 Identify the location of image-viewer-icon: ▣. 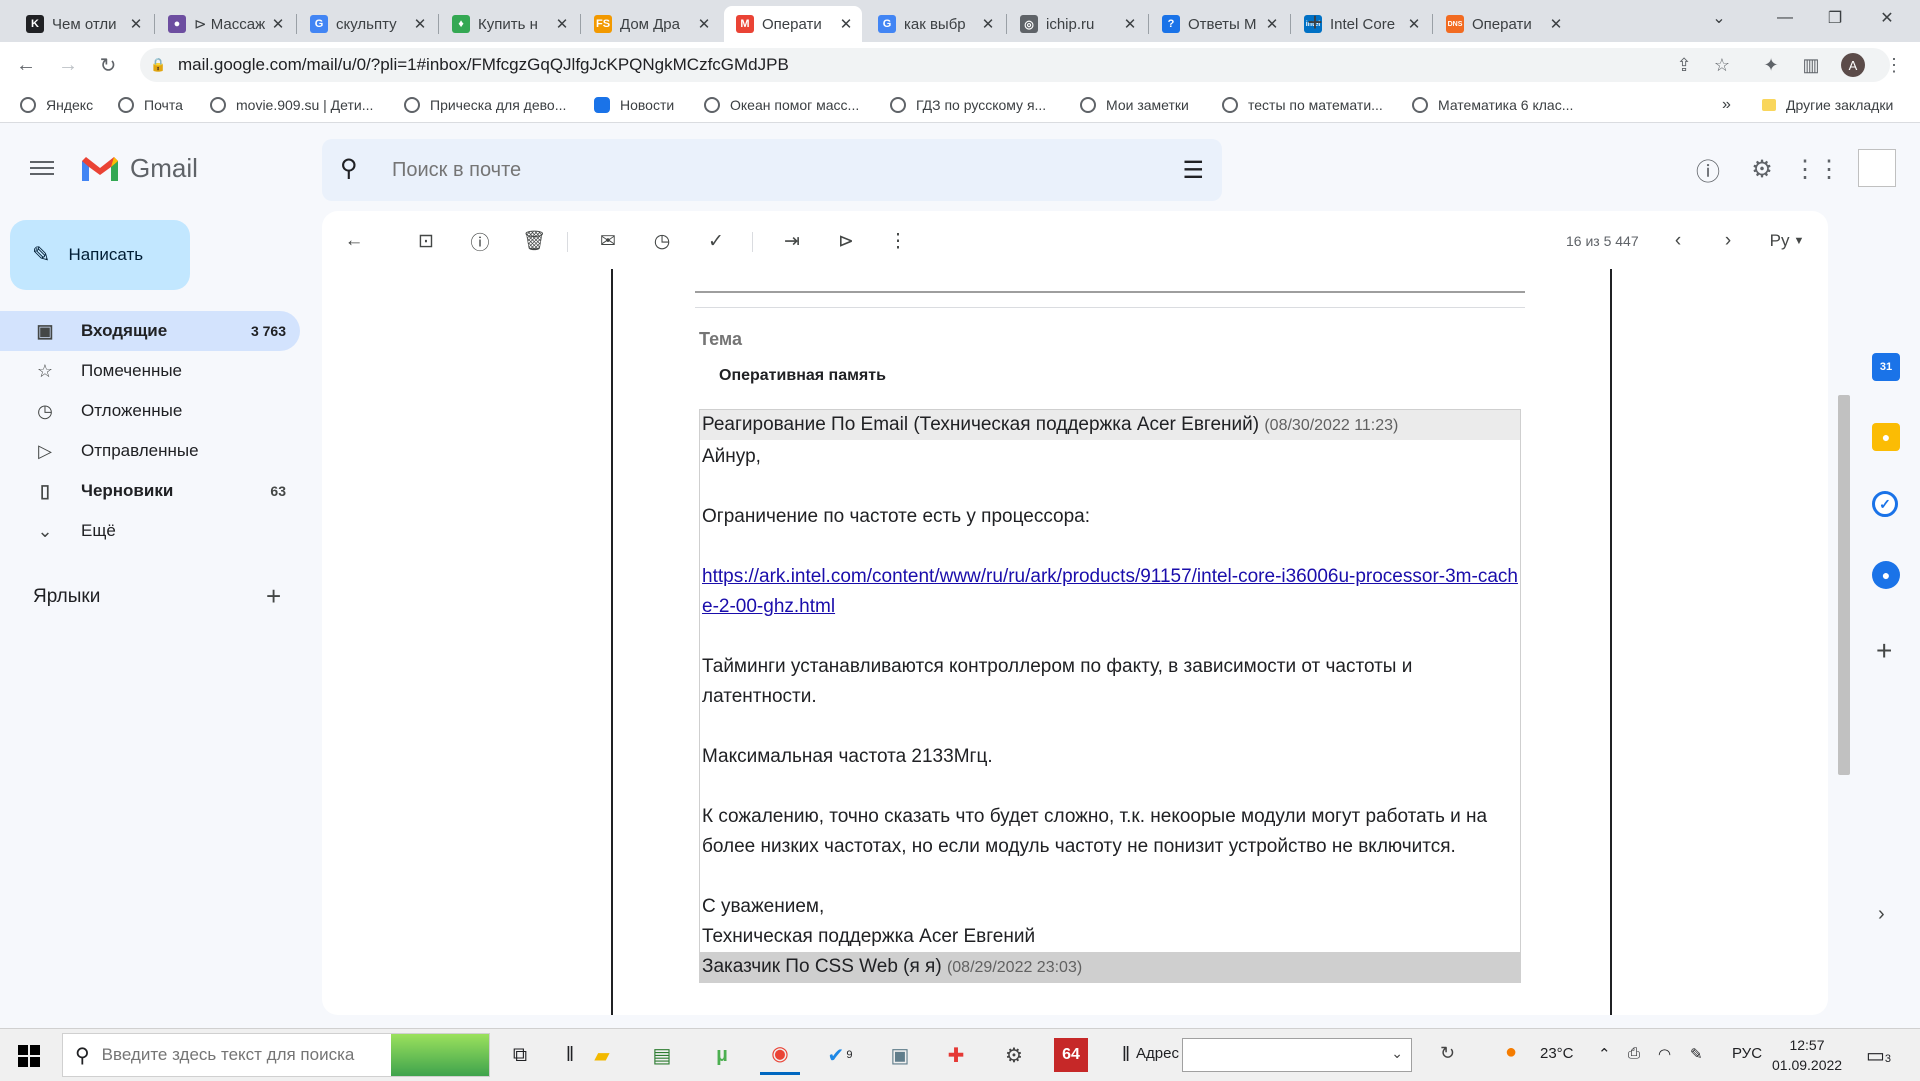
(900, 1055).